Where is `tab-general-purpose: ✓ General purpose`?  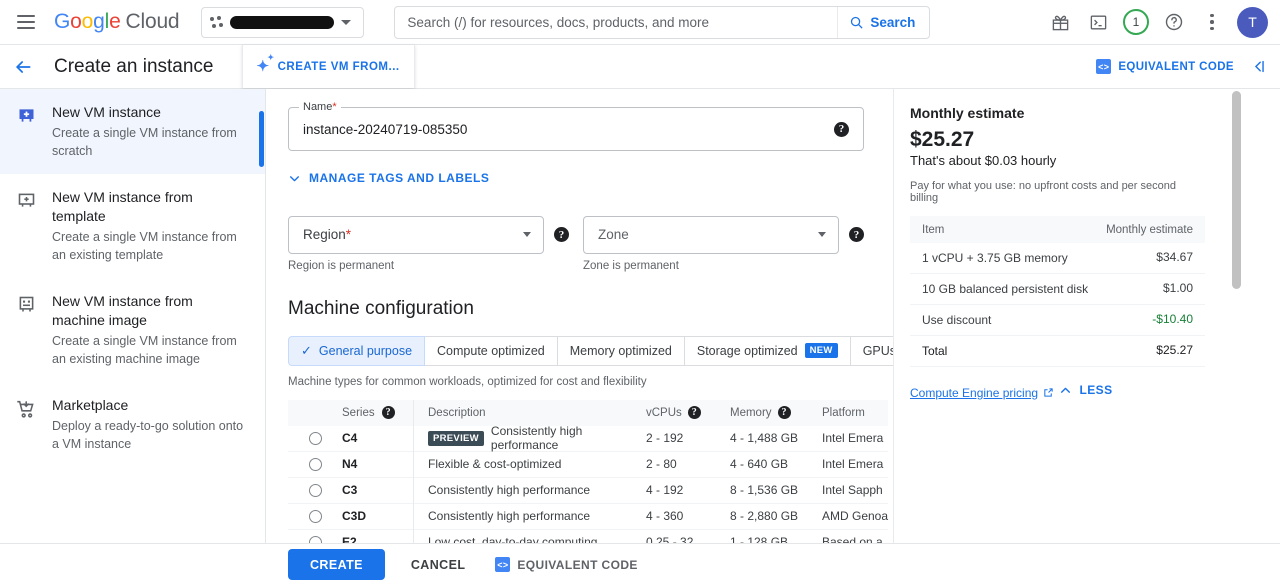 tab-general-purpose: ✓ General purpose is located at coordinates (357, 350).